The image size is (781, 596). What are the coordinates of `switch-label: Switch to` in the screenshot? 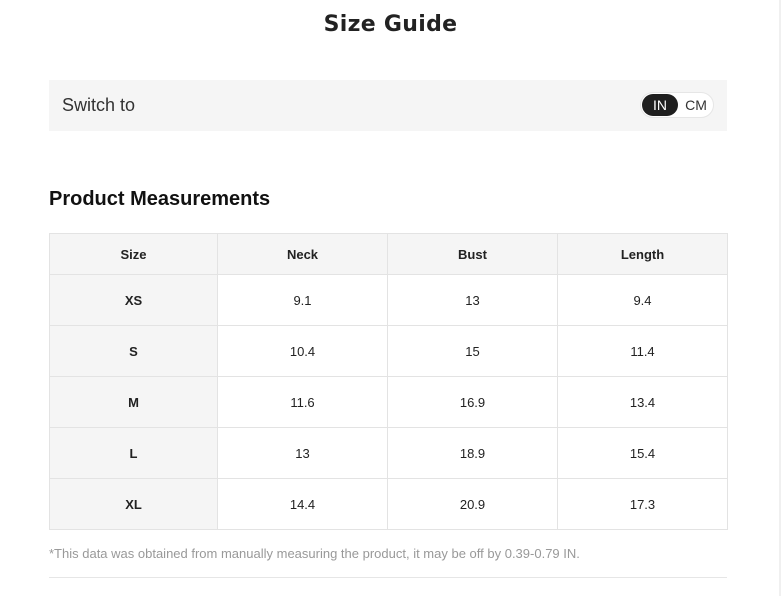 It's located at (99, 105).